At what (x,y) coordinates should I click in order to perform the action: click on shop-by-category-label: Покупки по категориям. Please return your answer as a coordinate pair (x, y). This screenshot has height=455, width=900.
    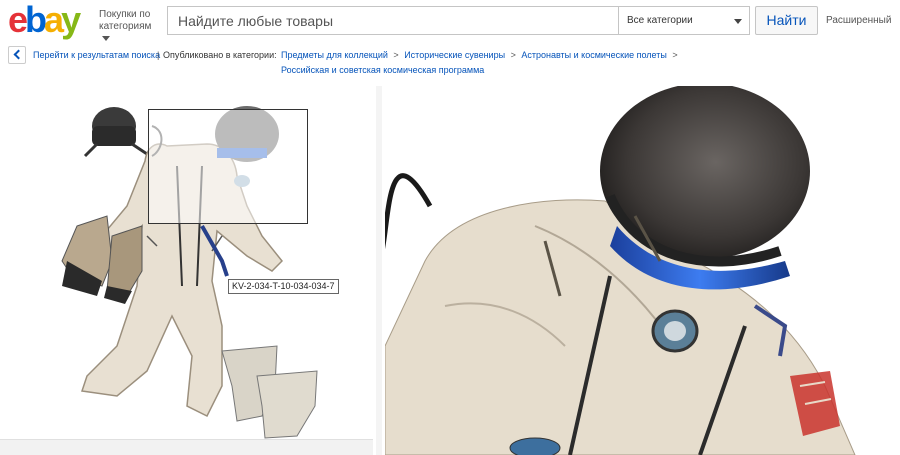
    Looking at the image, I should click on (125, 20).